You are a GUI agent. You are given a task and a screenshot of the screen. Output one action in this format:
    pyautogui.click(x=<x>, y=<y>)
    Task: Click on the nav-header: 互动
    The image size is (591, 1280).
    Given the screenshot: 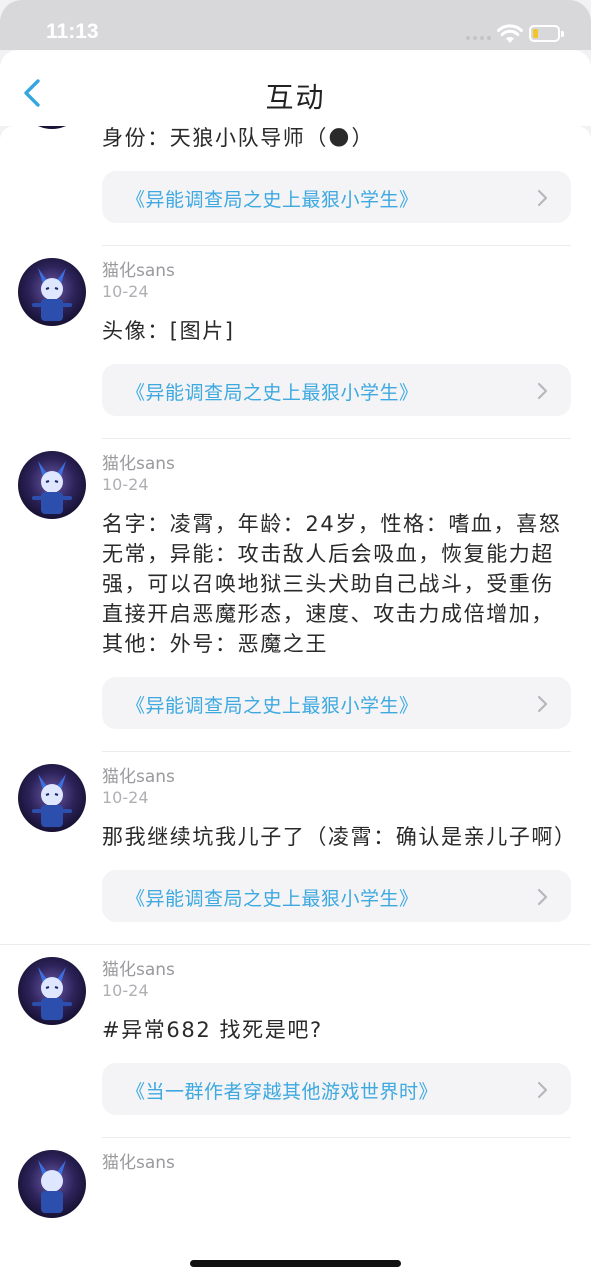 What is the action you would take?
    pyautogui.click(x=295, y=88)
    